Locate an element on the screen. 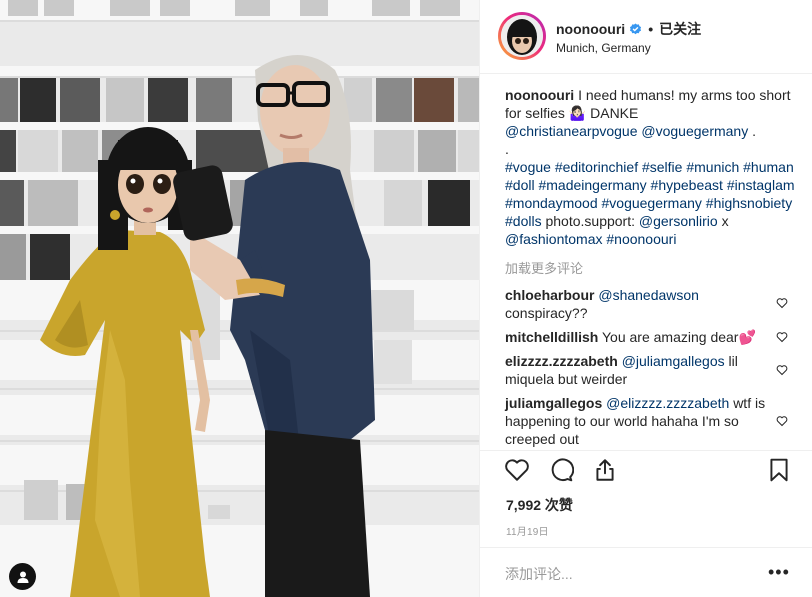 Image resolution: width=812 pixels, height=597 pixels. post-actions-bar is located at coordinates (646, 471).